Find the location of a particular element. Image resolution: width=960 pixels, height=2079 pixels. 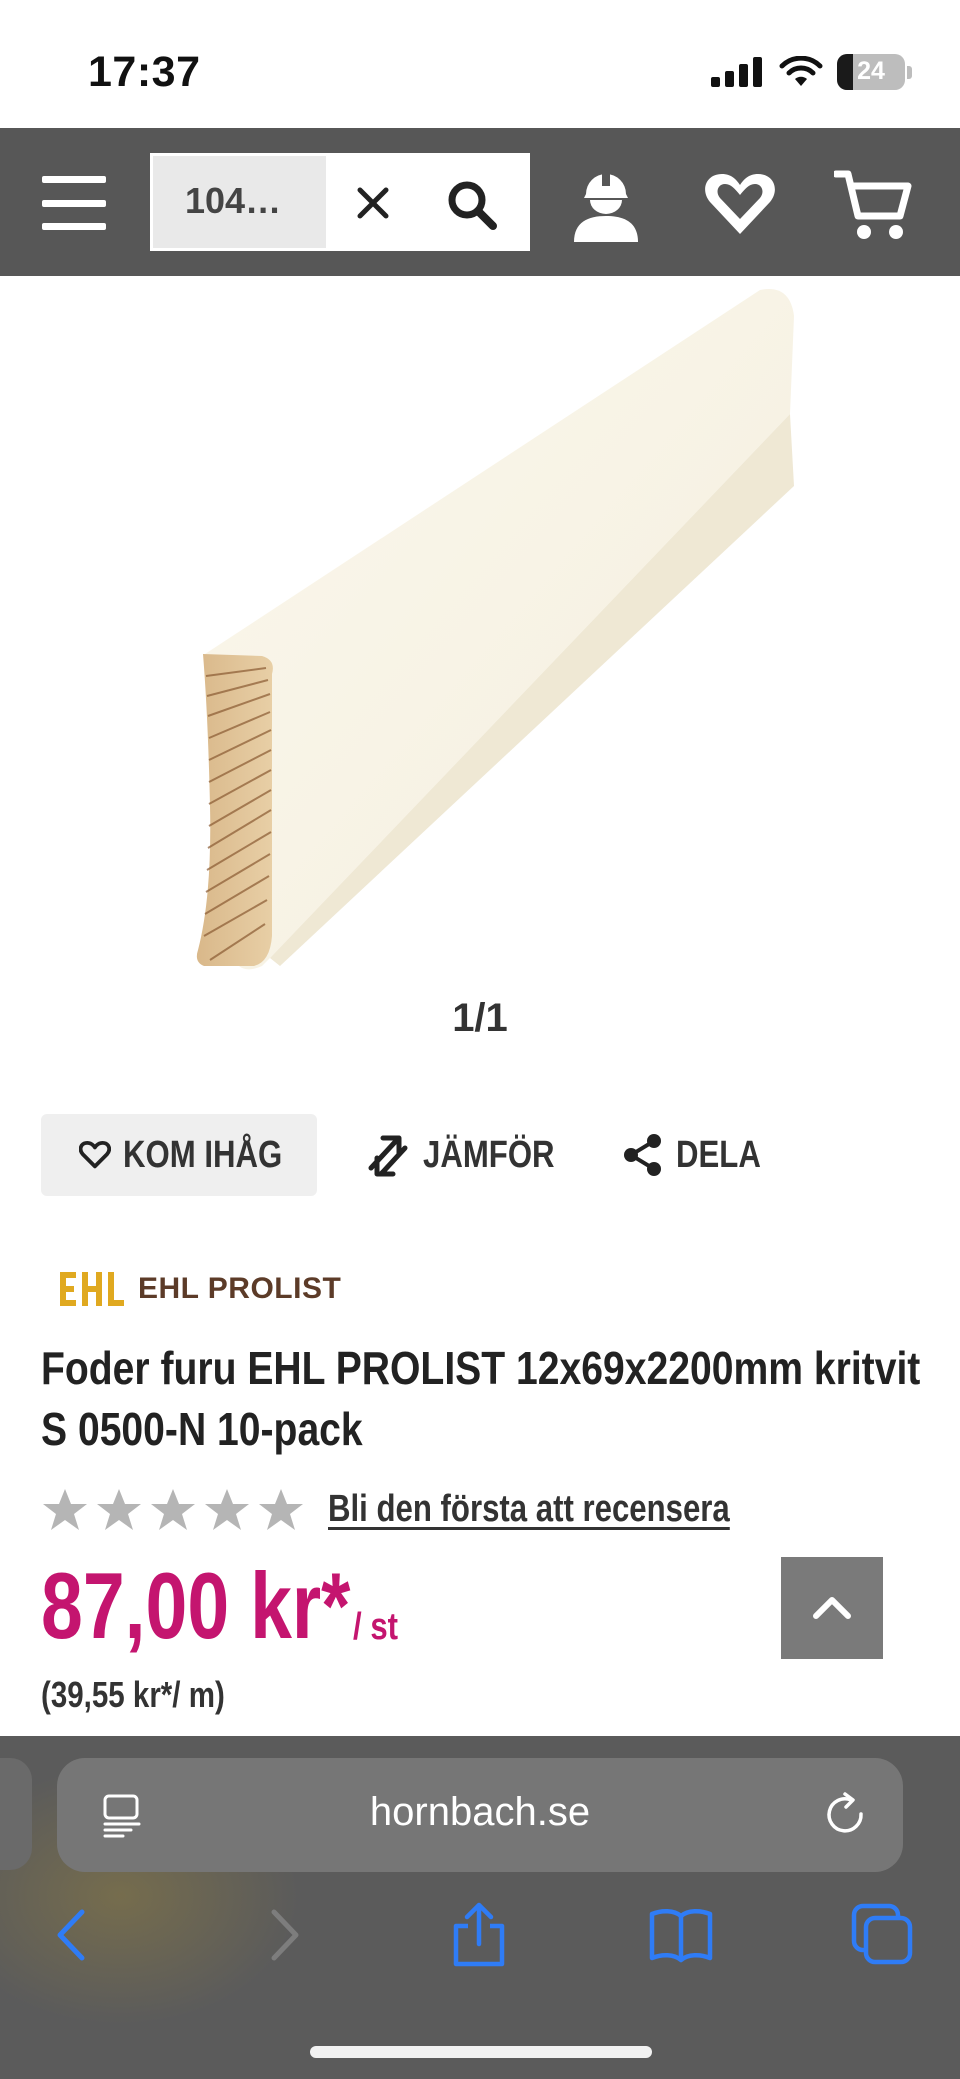

back-icon is located at coordinates (75, 1935).